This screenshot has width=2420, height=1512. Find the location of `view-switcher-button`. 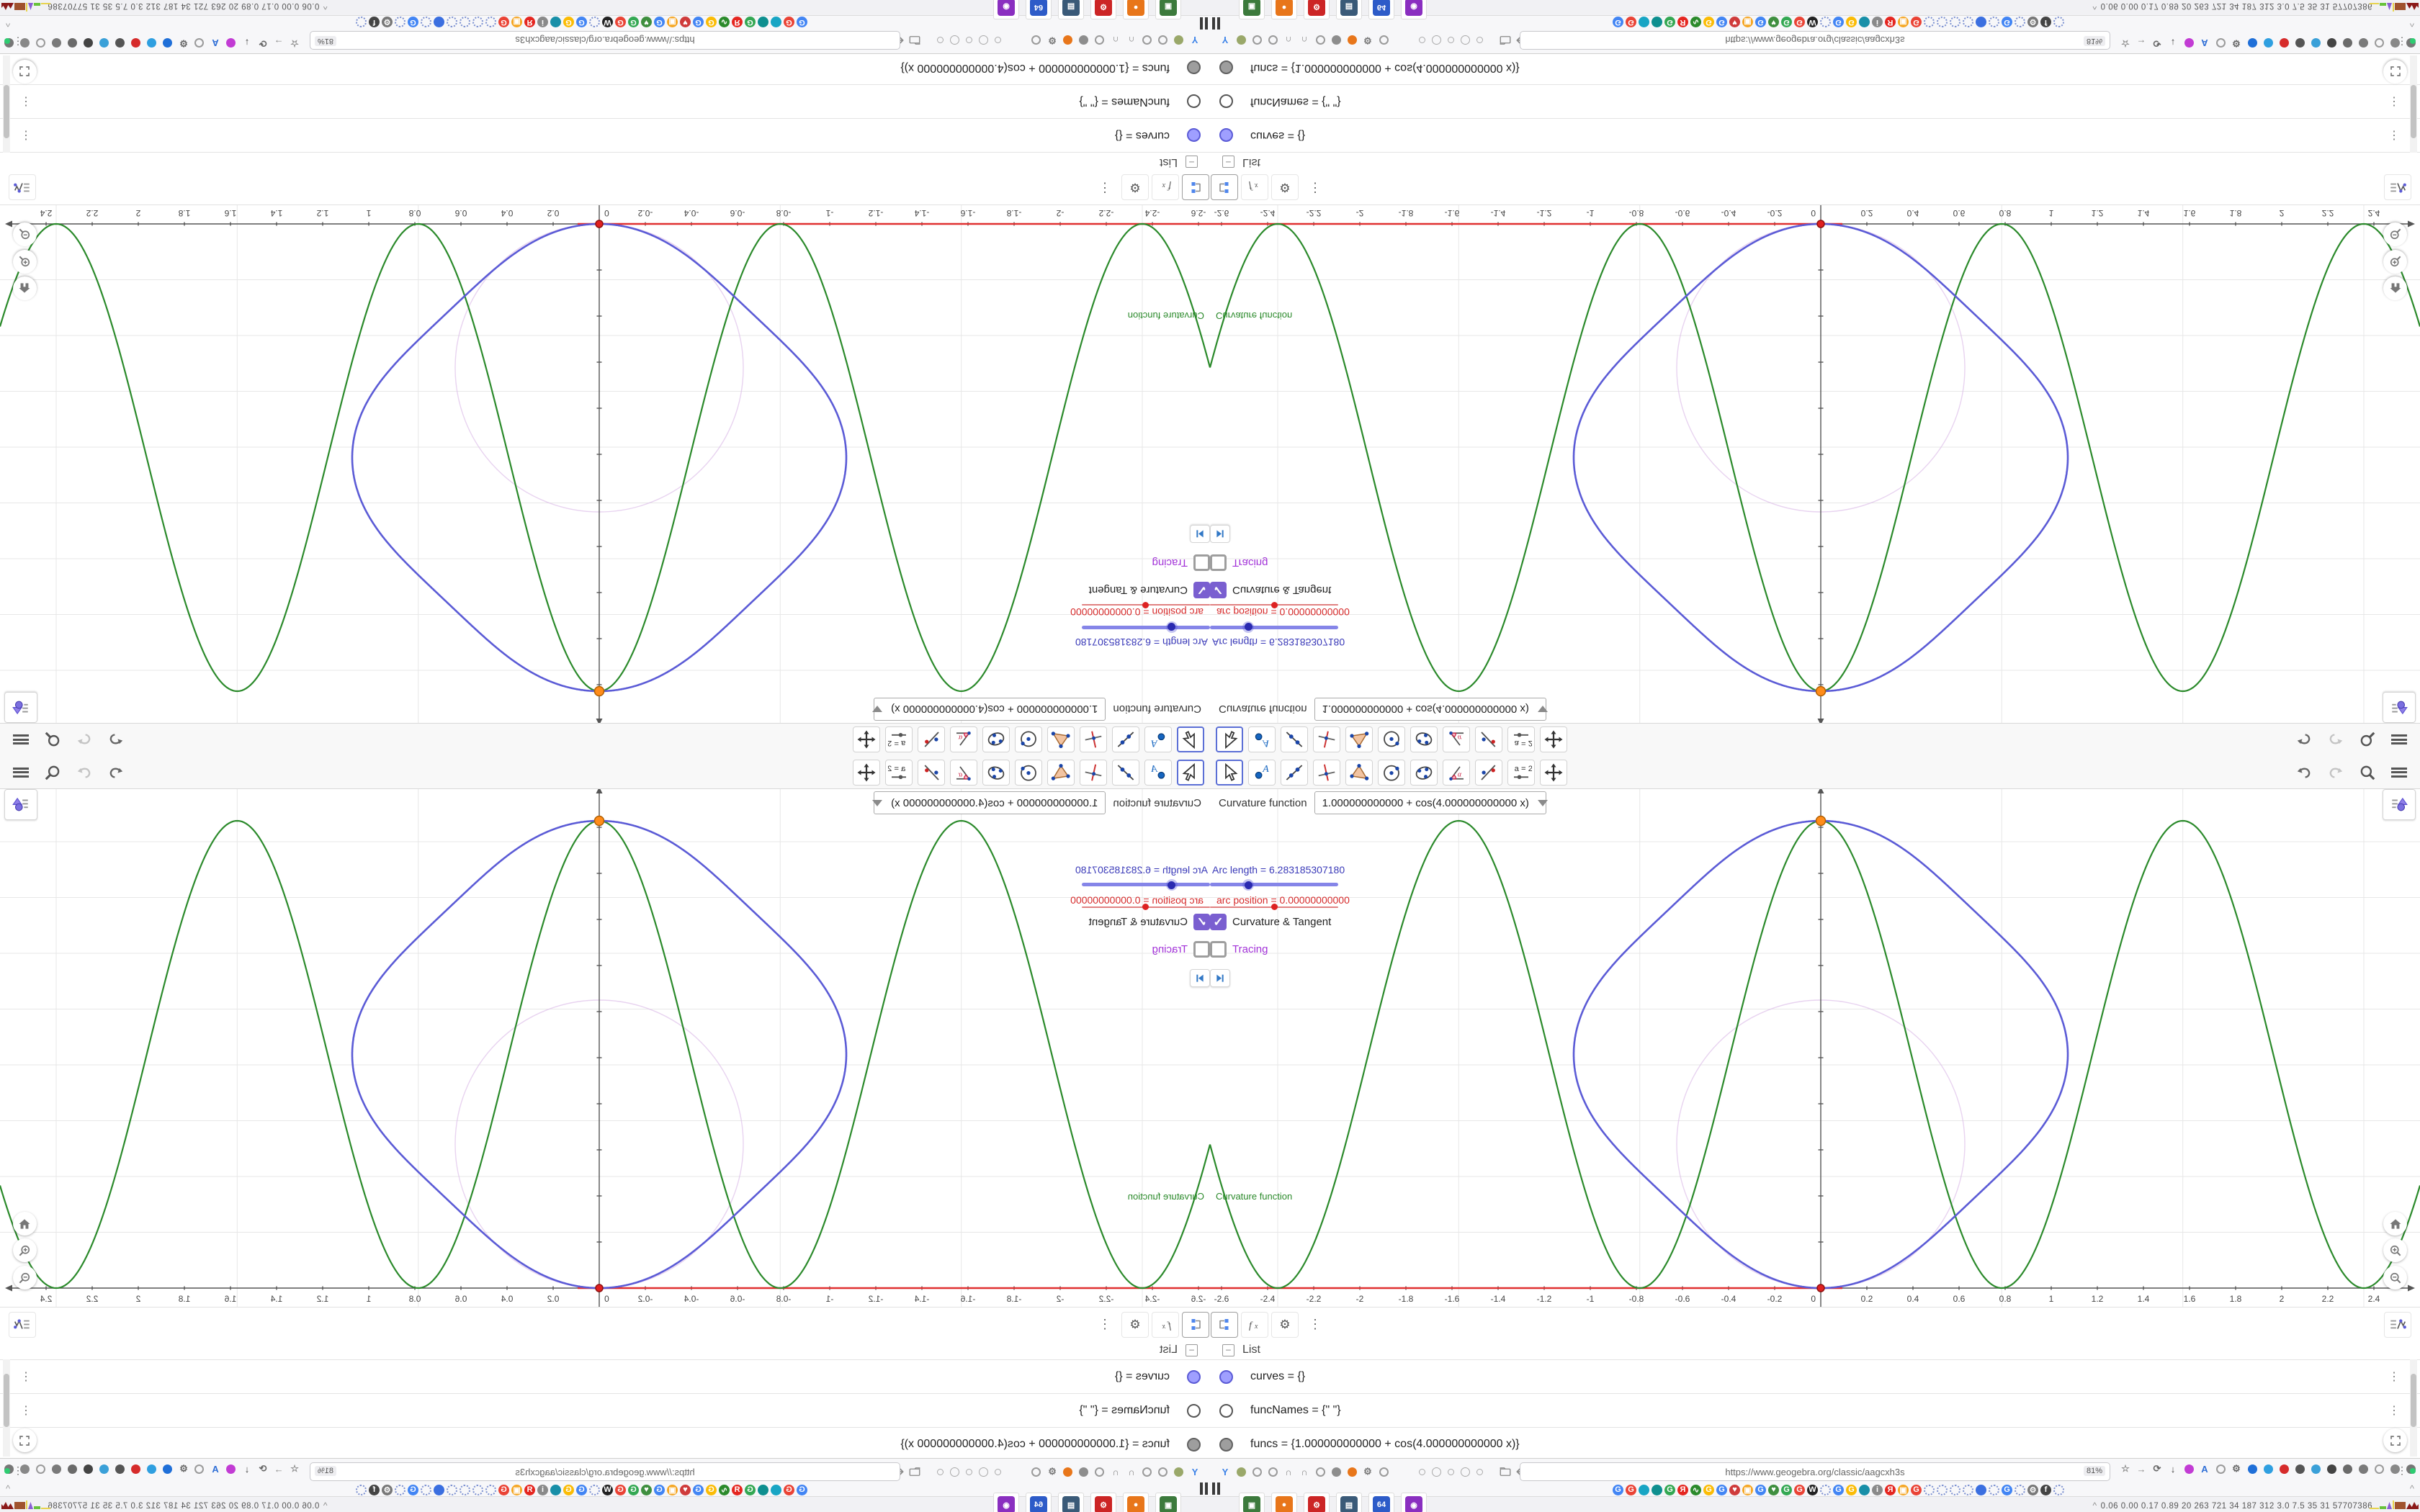

view-switcher-button is located at coordinates (22, 1324).